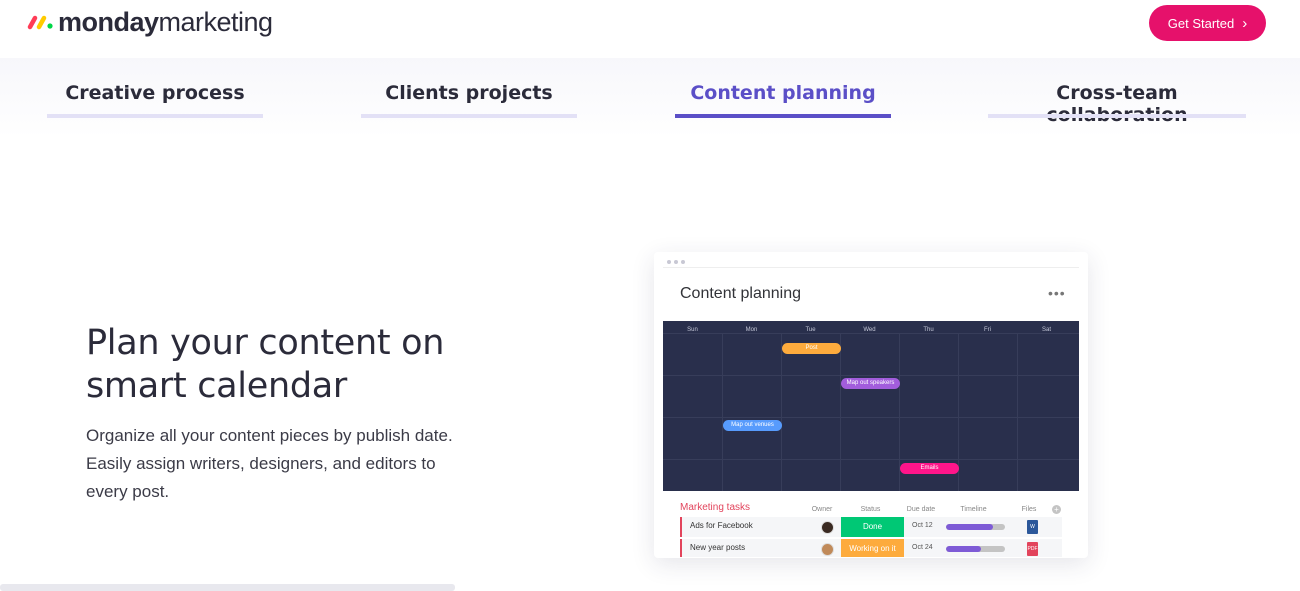 The height and width of the screenshot is (591, 1300). What do you see at coordinates (822, 509) in the screenshot?
I see `column-header: Owner` at bounding box center [822, 509].